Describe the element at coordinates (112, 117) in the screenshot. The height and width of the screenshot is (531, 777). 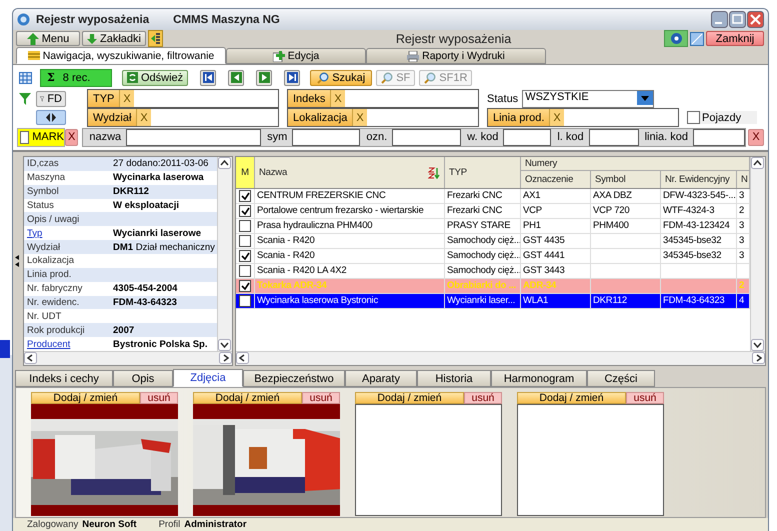
I see `filter-label: Wydział` at that location.